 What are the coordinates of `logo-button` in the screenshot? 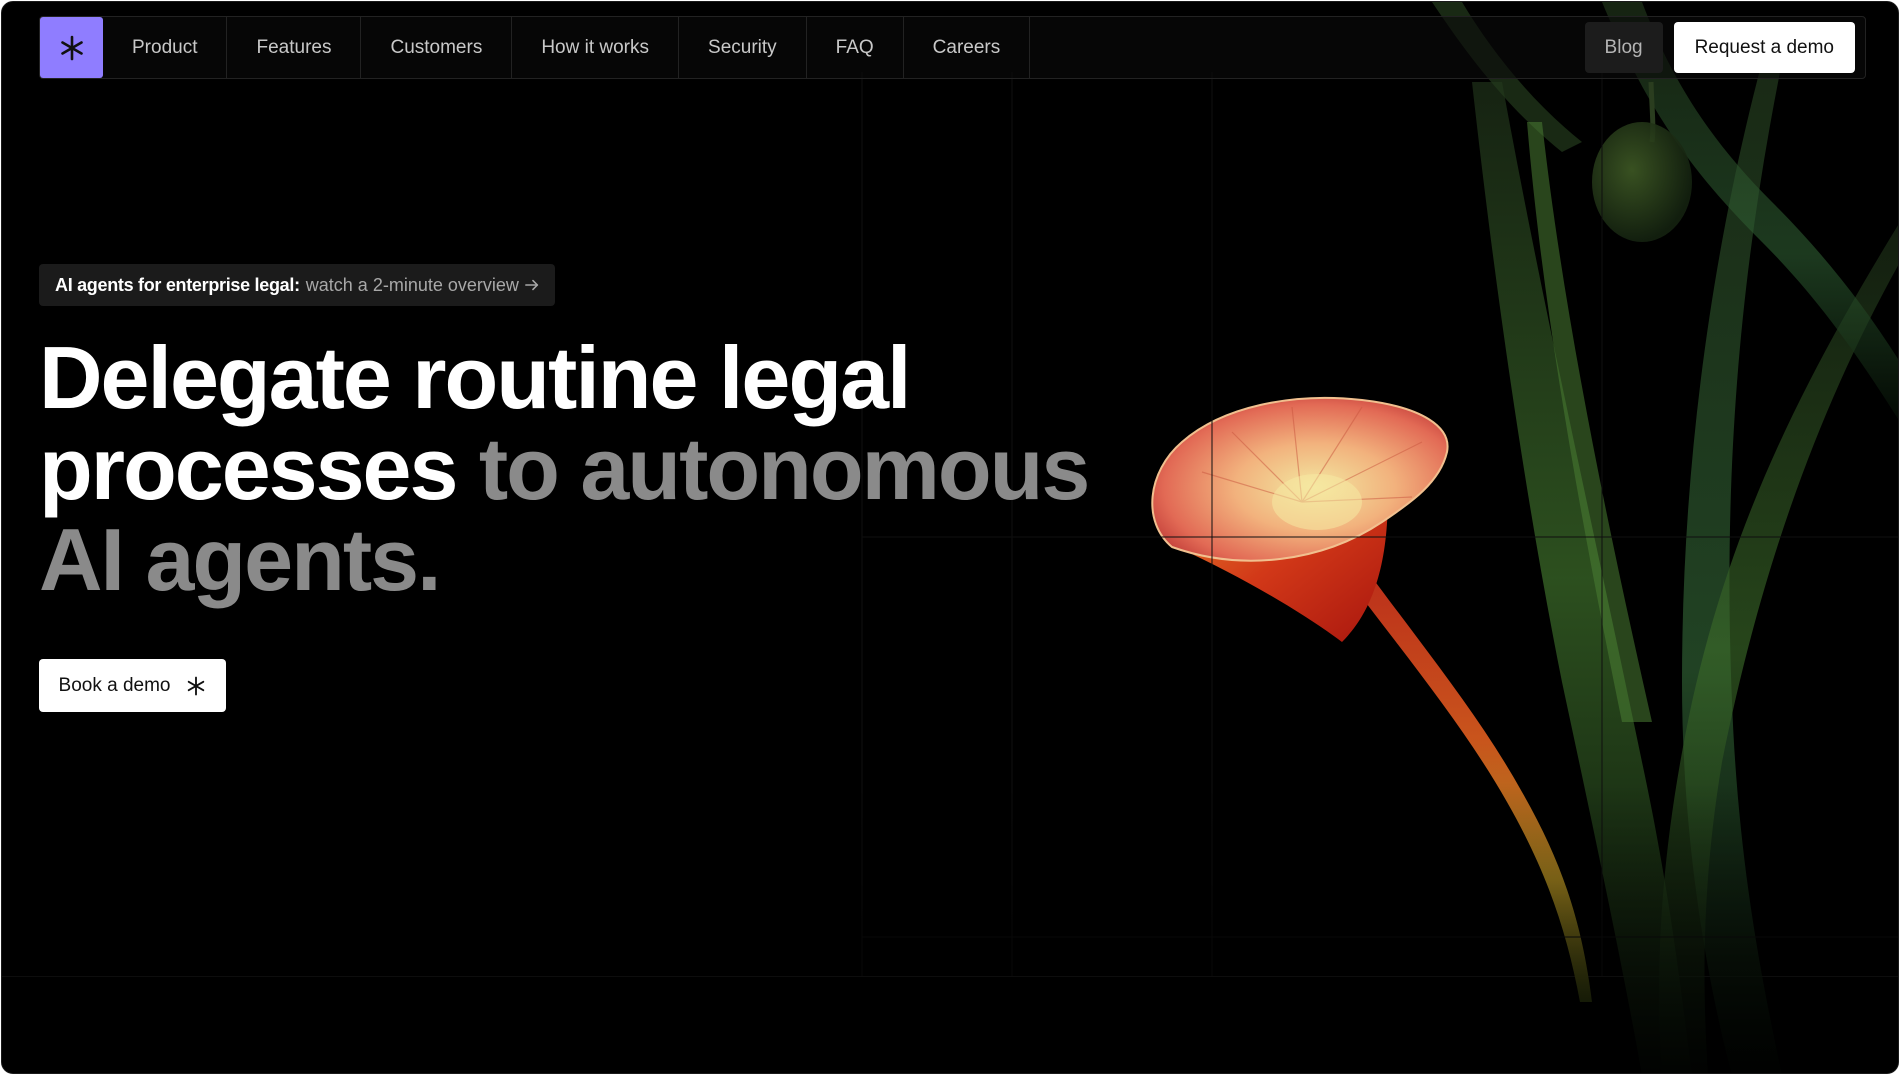 It's located at (71, 47).